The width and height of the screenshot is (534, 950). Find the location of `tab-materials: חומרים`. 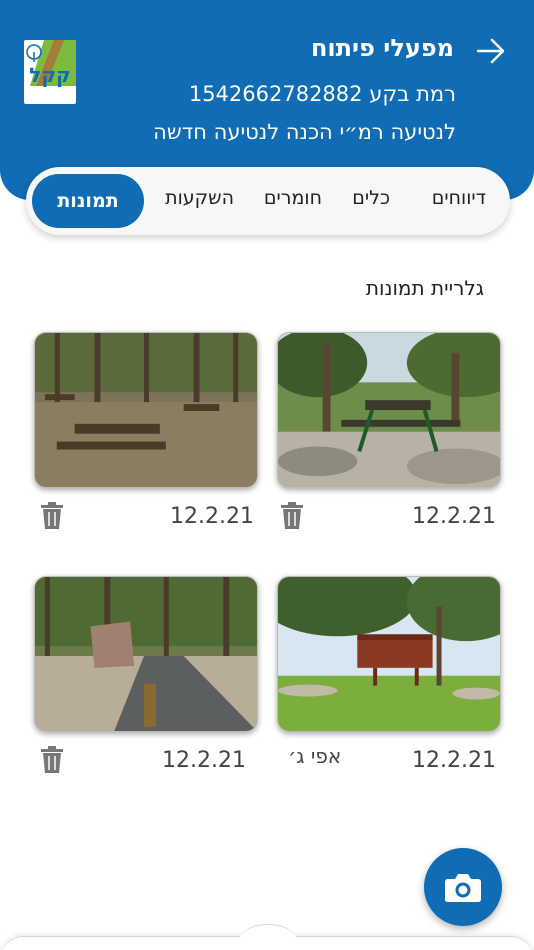

tab-materials: חומרים is located at coordinates (293, 198).